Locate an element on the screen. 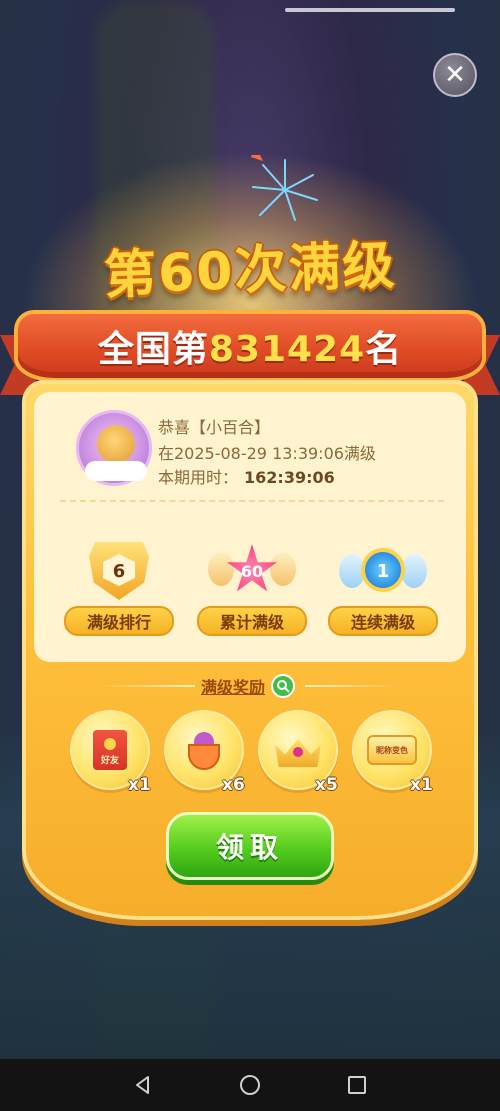  recents-square-icon is located at coordinates (356, 1085).